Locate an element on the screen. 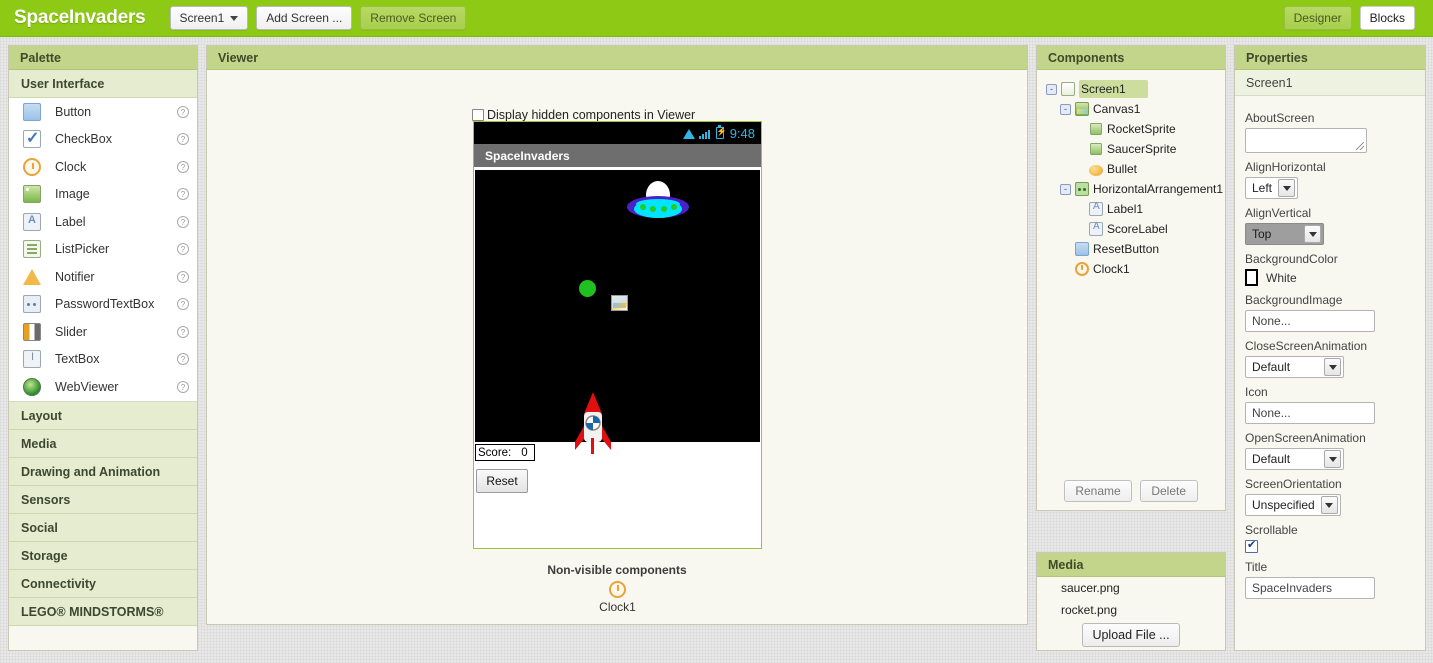 Image resolution: width=1433 pixels, height=663 pixels. openscreenanimation-select: Default is located at coordinates (1294, 459).